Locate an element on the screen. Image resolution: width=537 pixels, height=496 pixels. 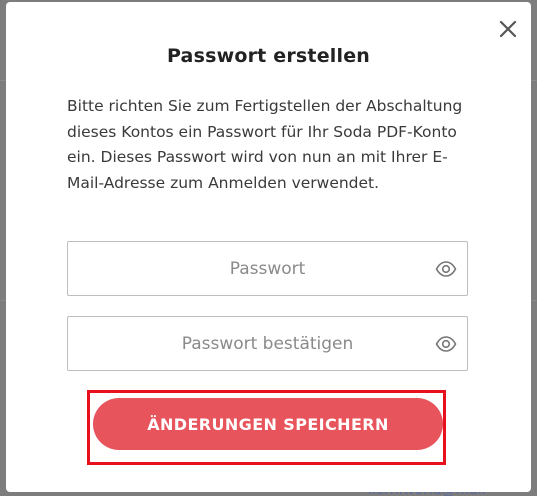
confirm-password-input is located at coordinates (267, 343).